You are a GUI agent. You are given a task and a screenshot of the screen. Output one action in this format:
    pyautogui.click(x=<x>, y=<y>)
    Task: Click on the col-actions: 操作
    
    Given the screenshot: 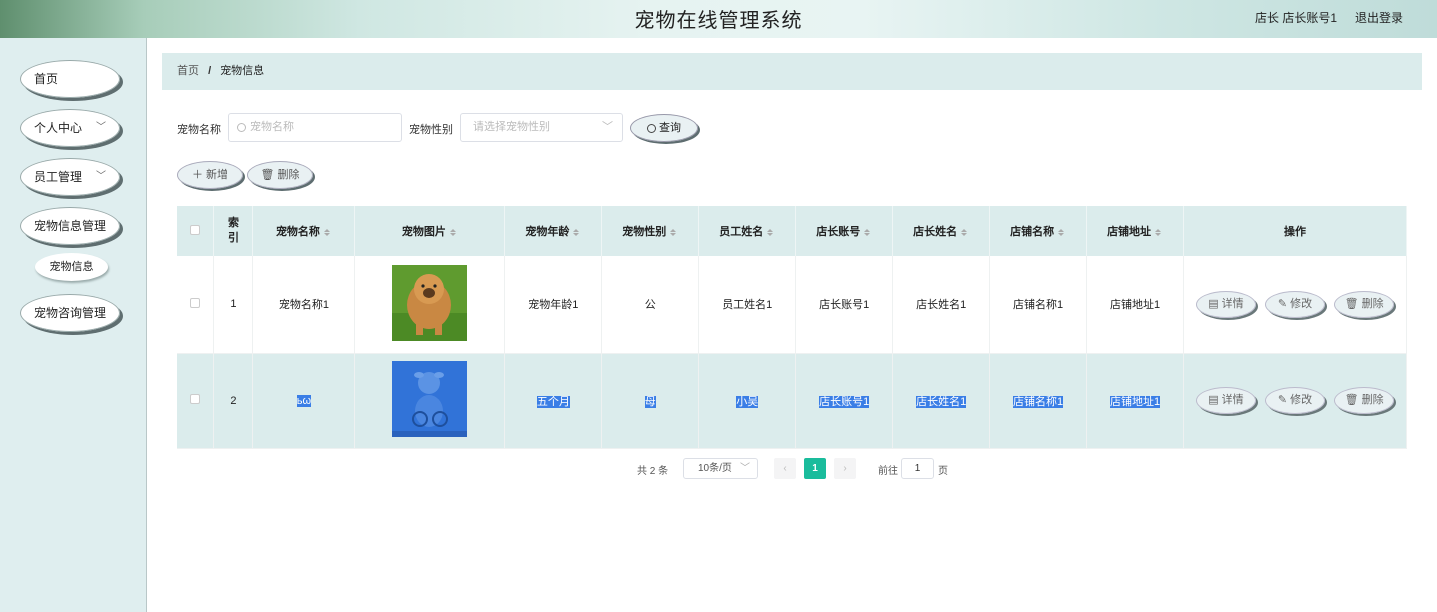 What is the action you would take?
    pyautogui.click(x=1295, y=231)
    